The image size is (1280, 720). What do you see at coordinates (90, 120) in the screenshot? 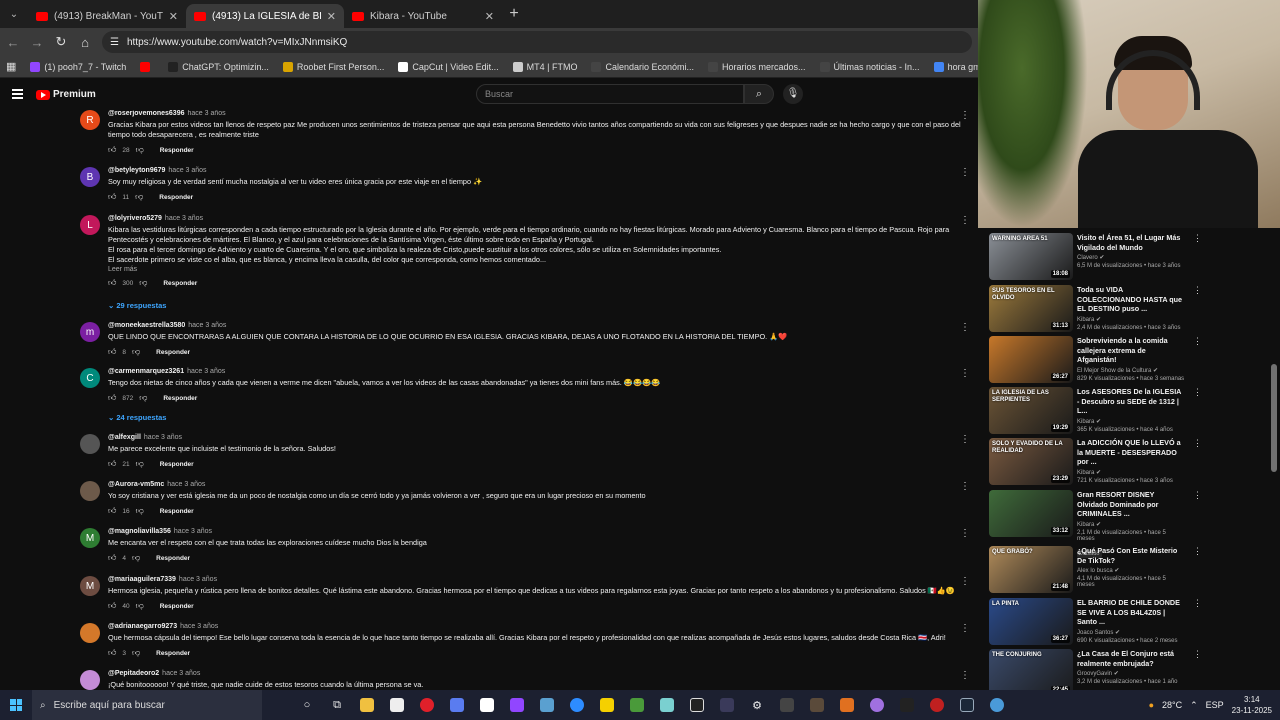
I see `avatar: R` at bounding box center [90, 120].